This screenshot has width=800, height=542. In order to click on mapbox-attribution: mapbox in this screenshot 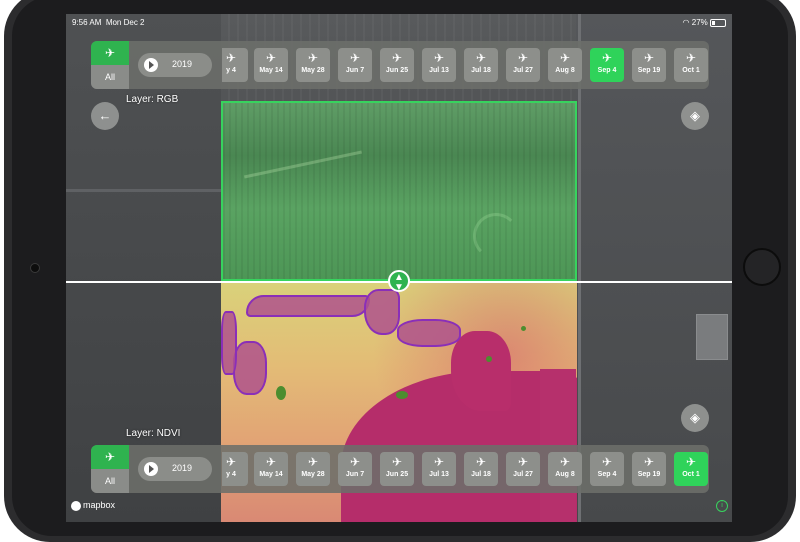, I will do `click(93, 505)`.